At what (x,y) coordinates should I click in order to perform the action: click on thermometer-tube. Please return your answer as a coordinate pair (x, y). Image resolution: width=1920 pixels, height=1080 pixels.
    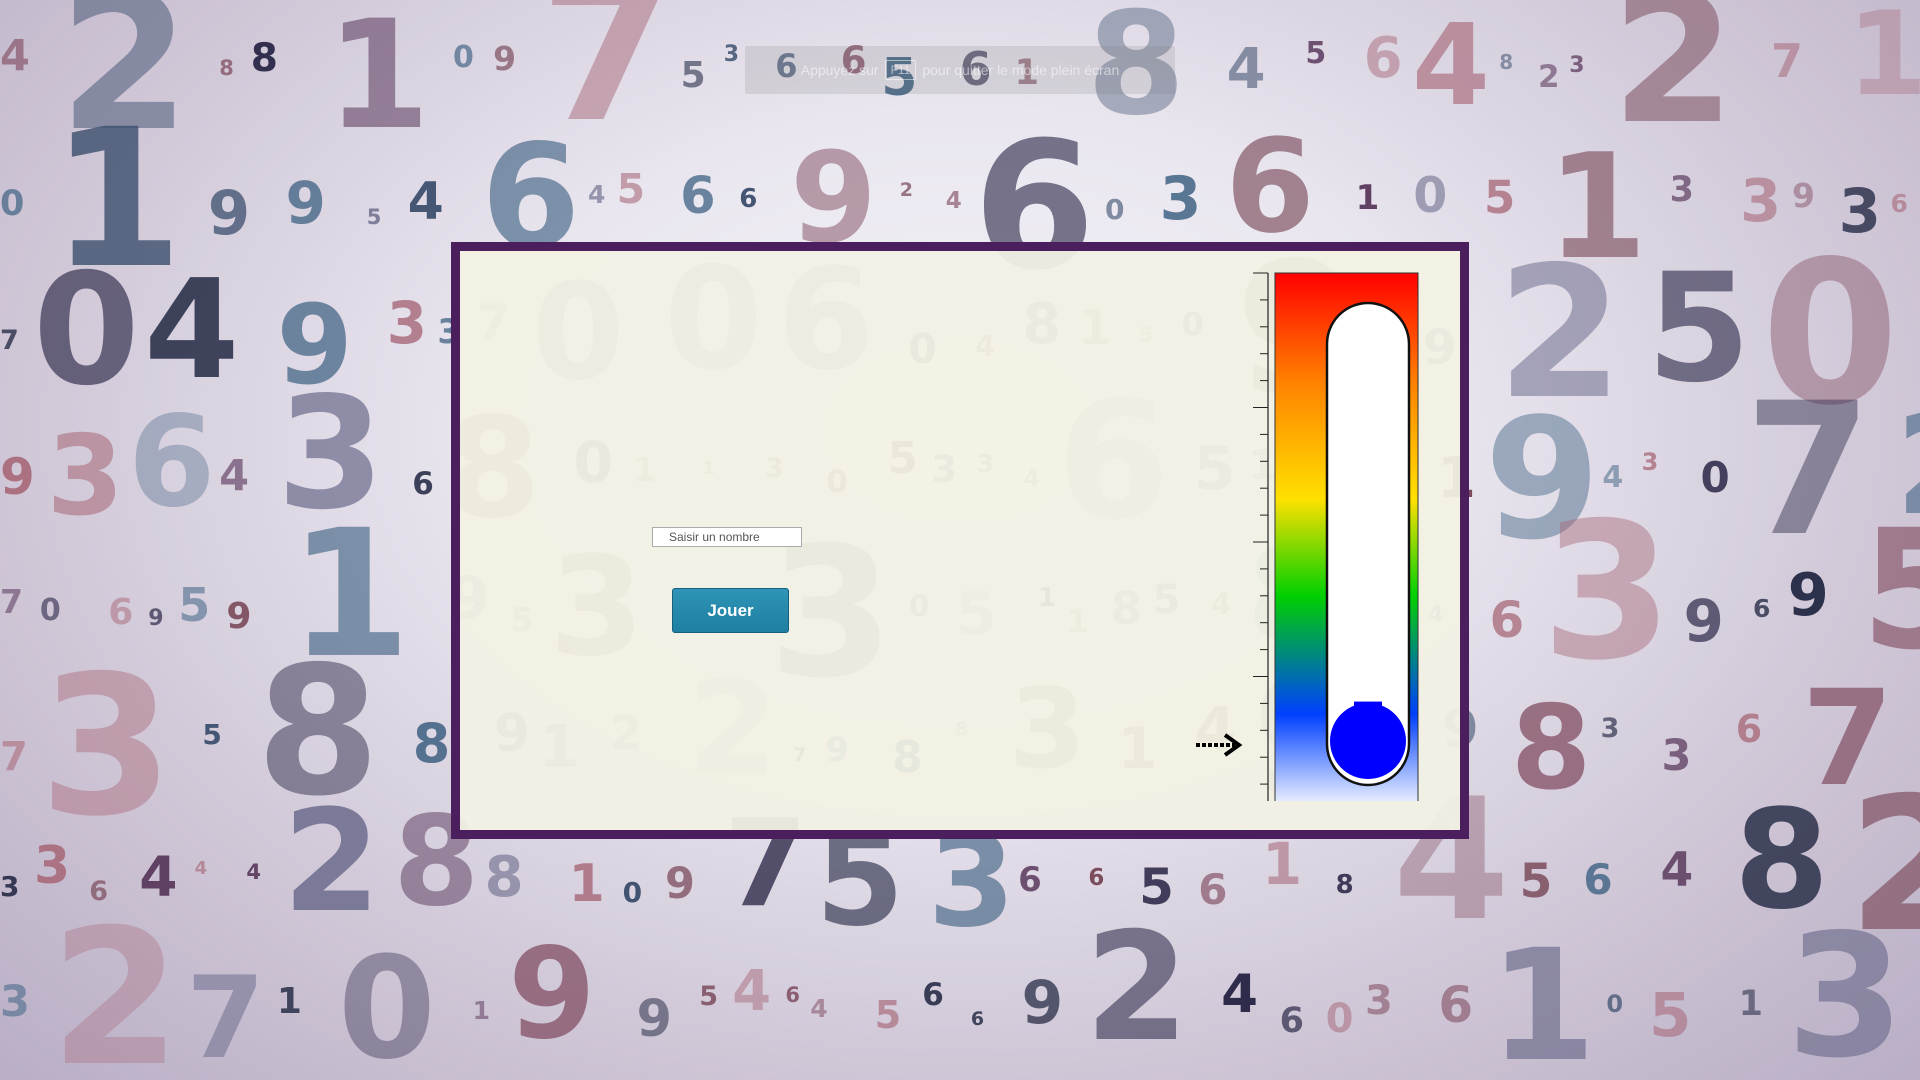
    Looking at the image, I should click on (1368, 544).